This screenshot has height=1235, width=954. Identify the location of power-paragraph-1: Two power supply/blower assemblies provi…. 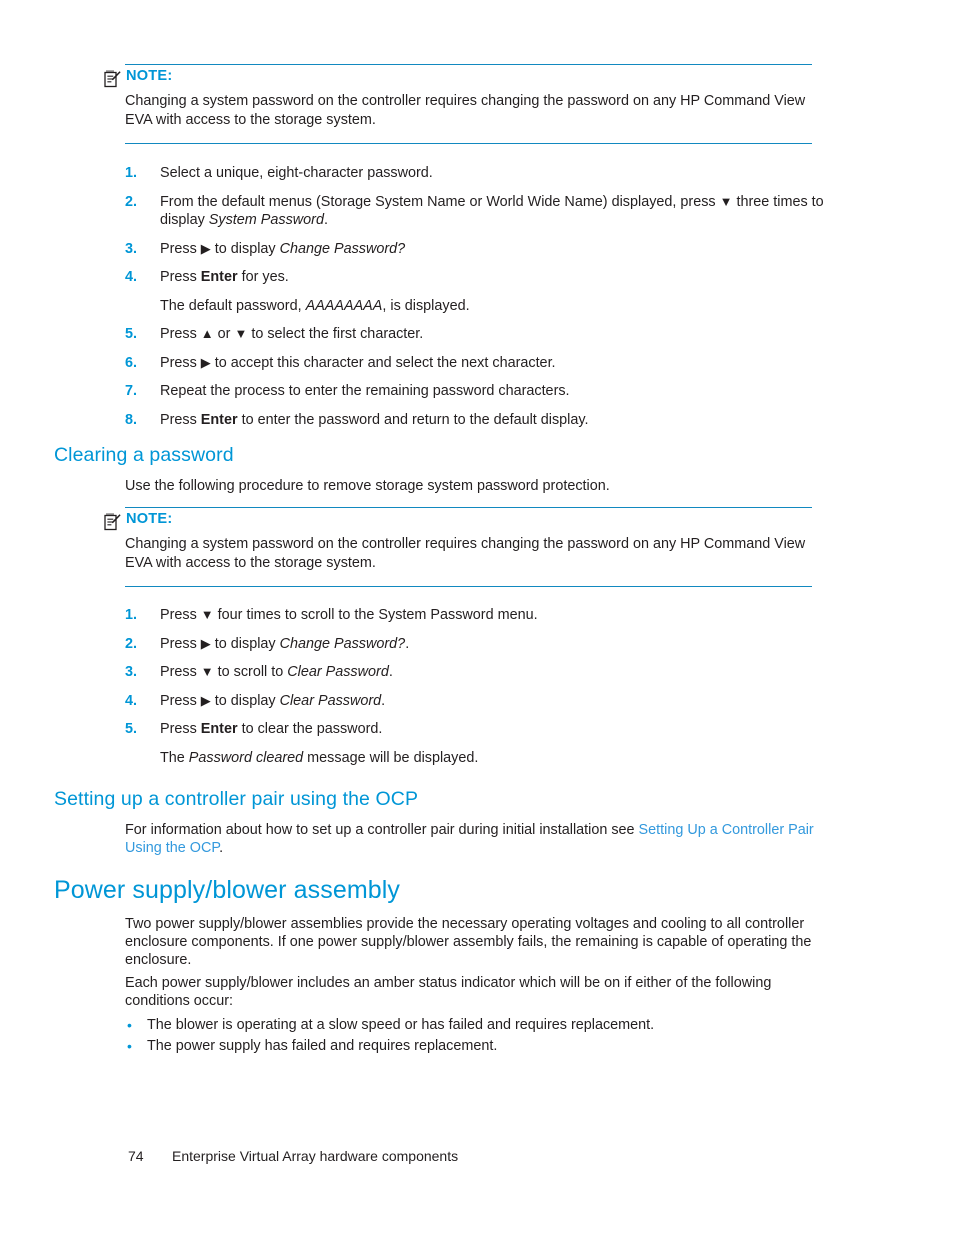
(468, 942).